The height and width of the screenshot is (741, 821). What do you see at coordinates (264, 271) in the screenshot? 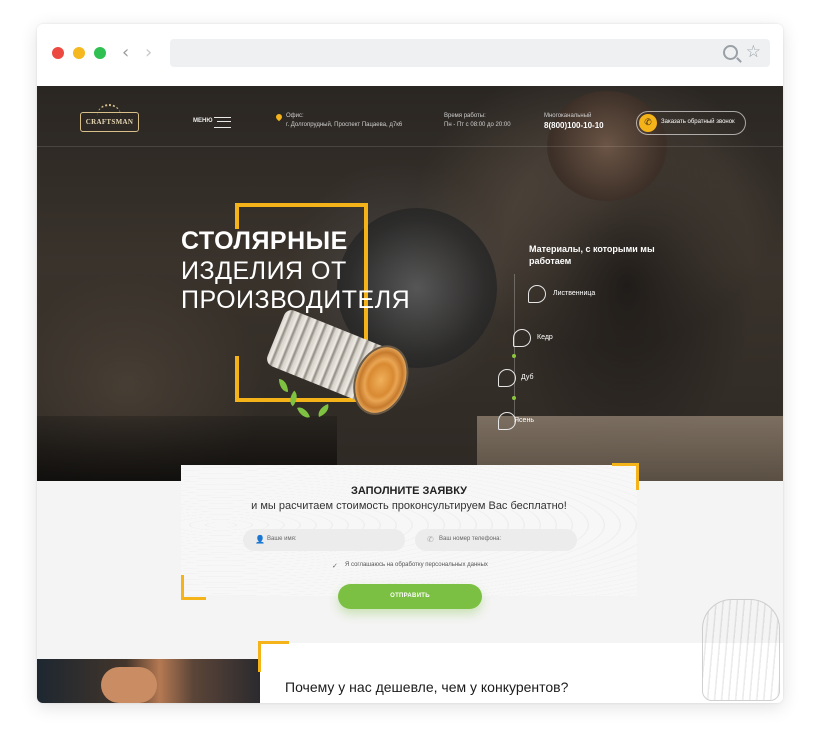
I see `hero-title-line2: ИЗДЕЛИЯ ОТ` at bounding box center [264, 271].